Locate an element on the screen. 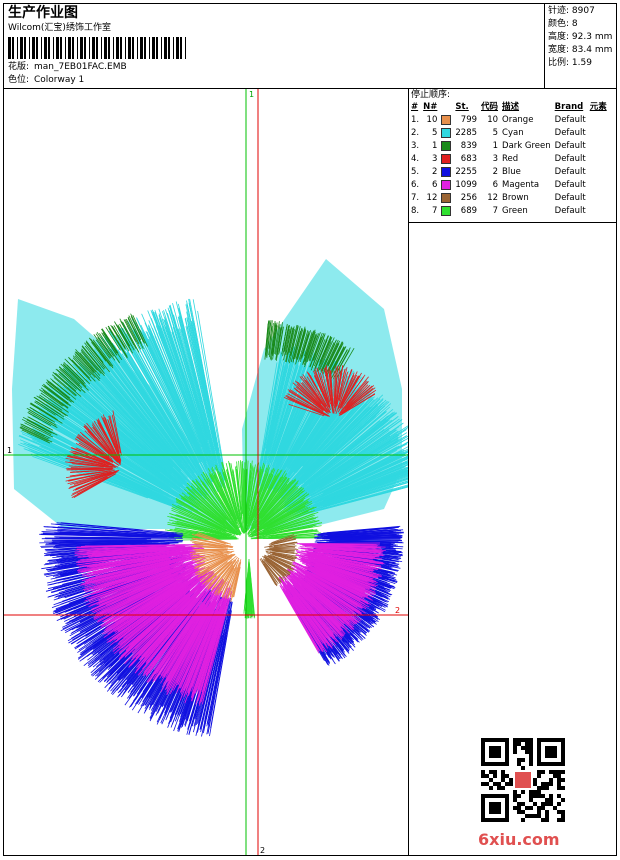  row-description: Red is located at coordinates (510, 159).